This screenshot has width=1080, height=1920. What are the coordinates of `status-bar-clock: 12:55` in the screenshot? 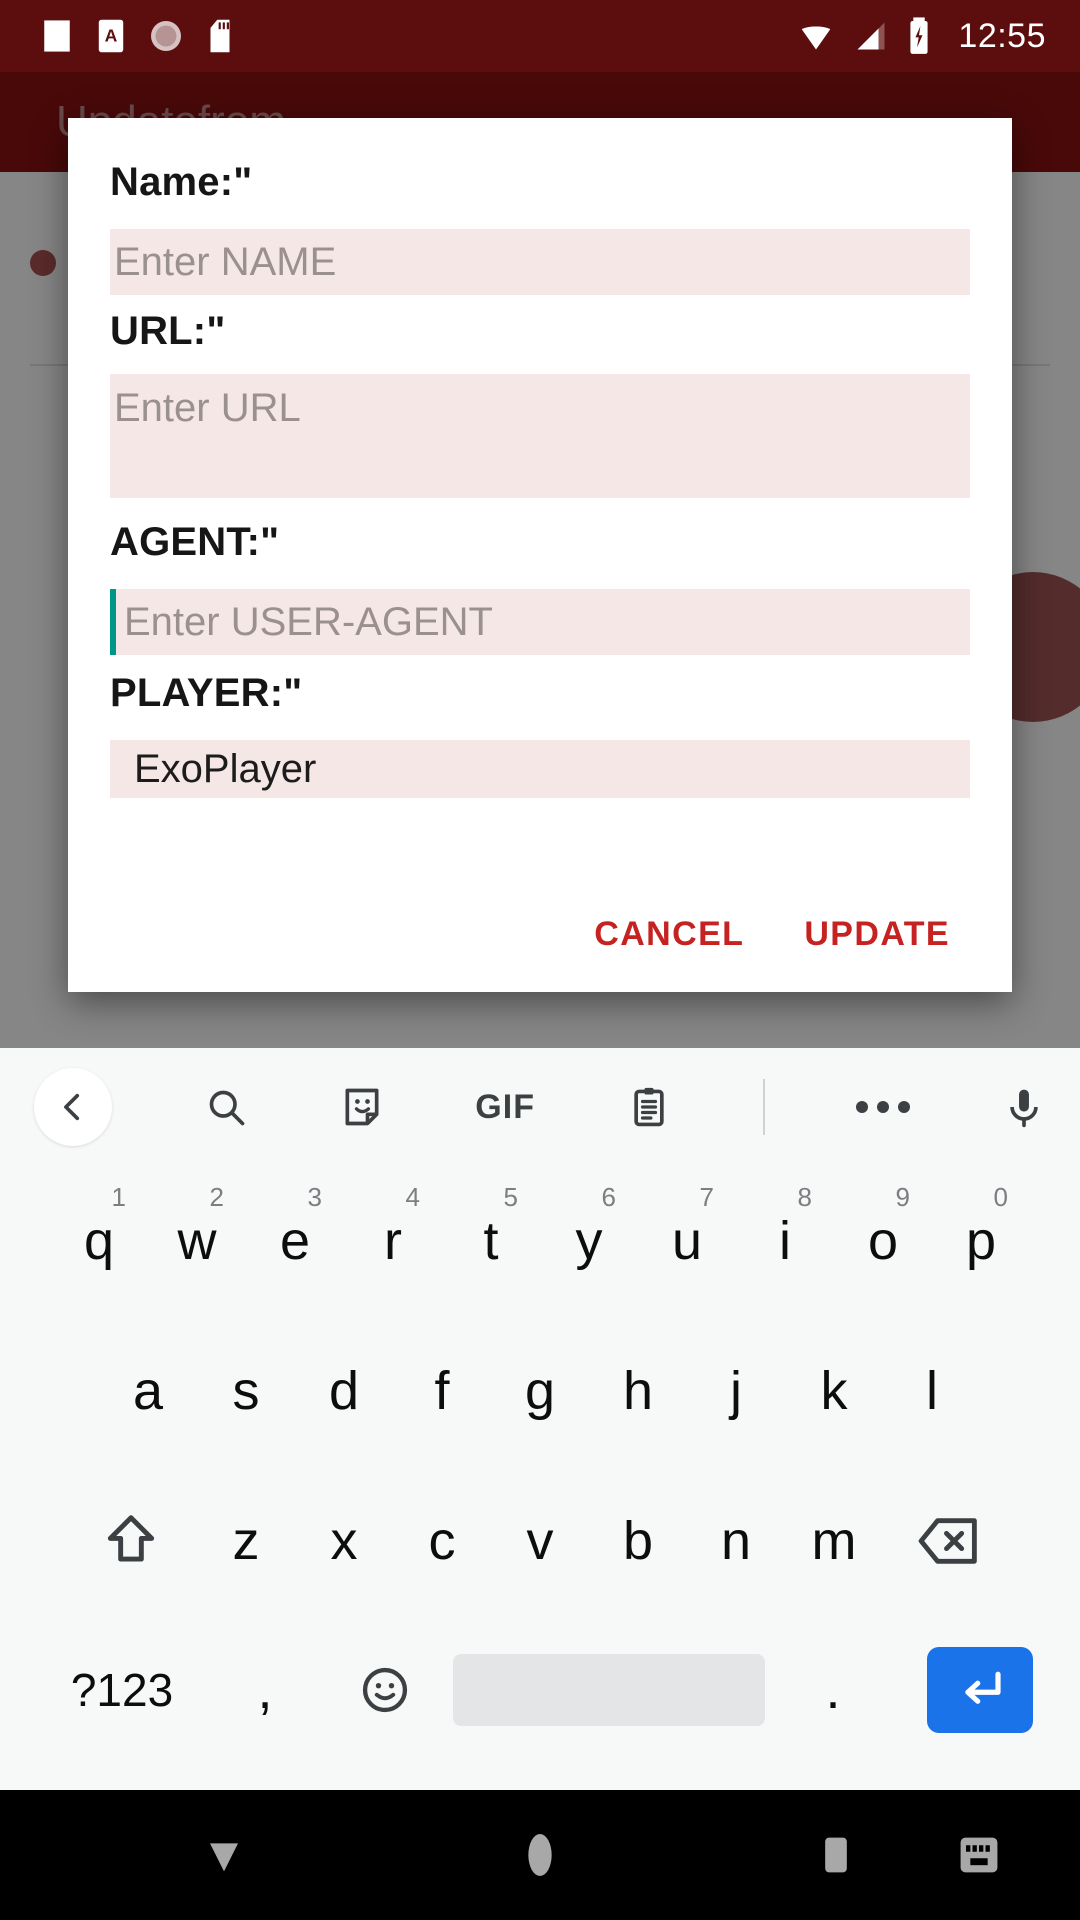 It's located at (1002, 35).